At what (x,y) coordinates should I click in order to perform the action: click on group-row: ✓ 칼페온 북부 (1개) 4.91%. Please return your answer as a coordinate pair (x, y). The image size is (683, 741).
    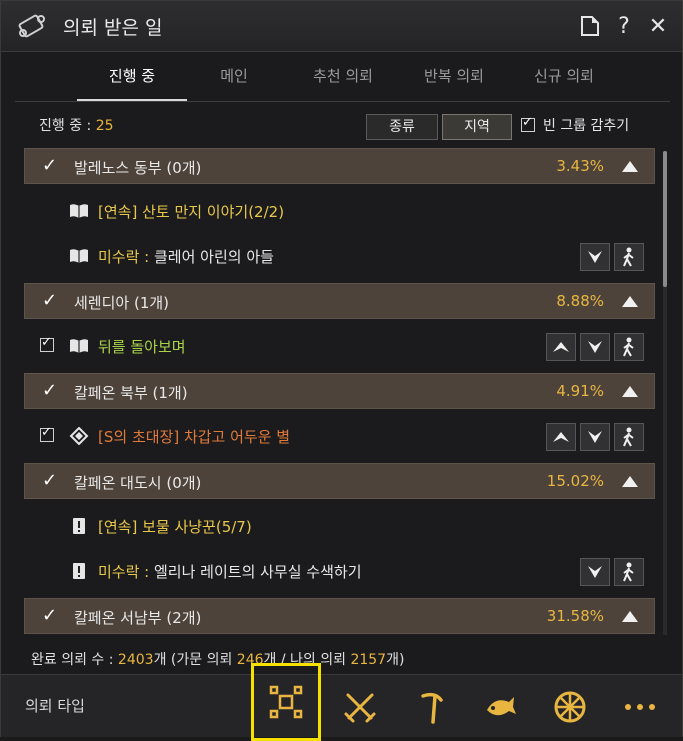
    Looking at the image, I should click on (339, 391).